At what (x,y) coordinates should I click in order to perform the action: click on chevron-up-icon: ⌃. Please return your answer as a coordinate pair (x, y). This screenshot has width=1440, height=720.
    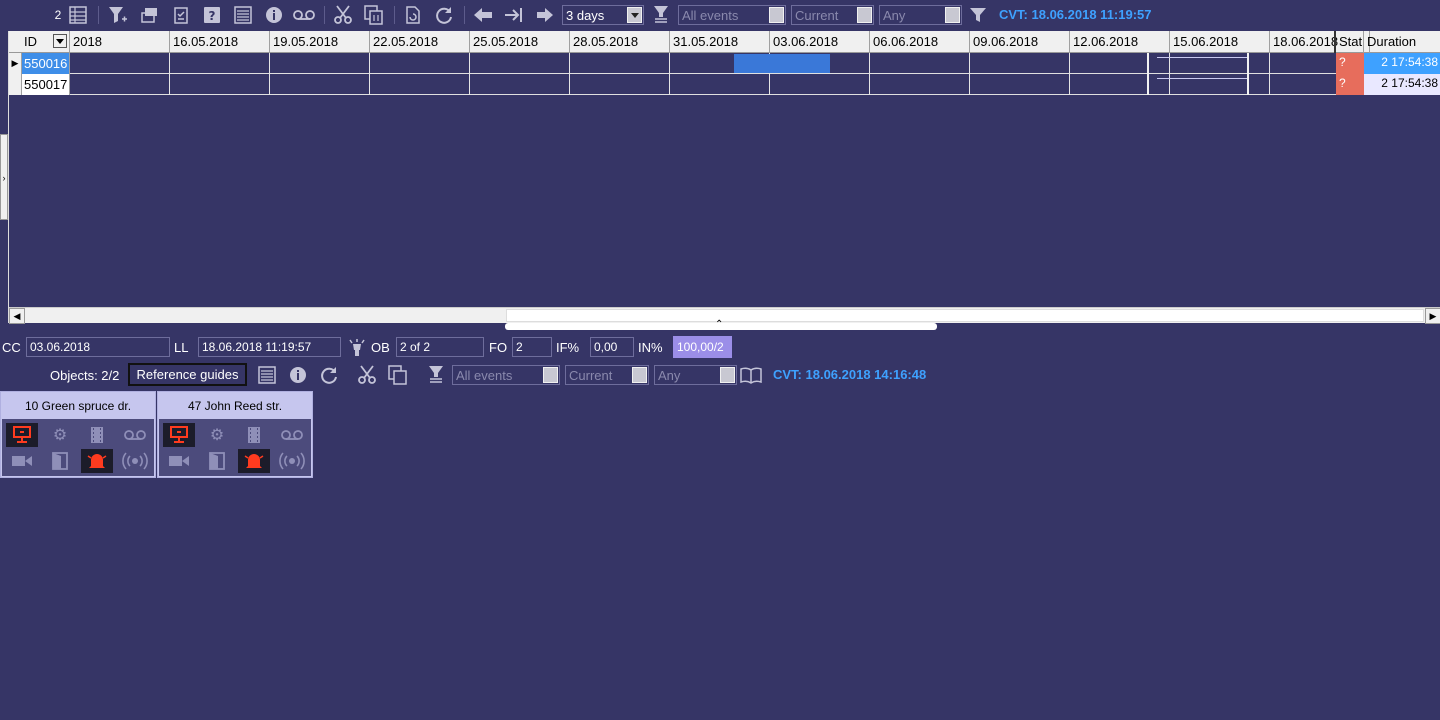
    Looking at the image, I should click on (719, 324).